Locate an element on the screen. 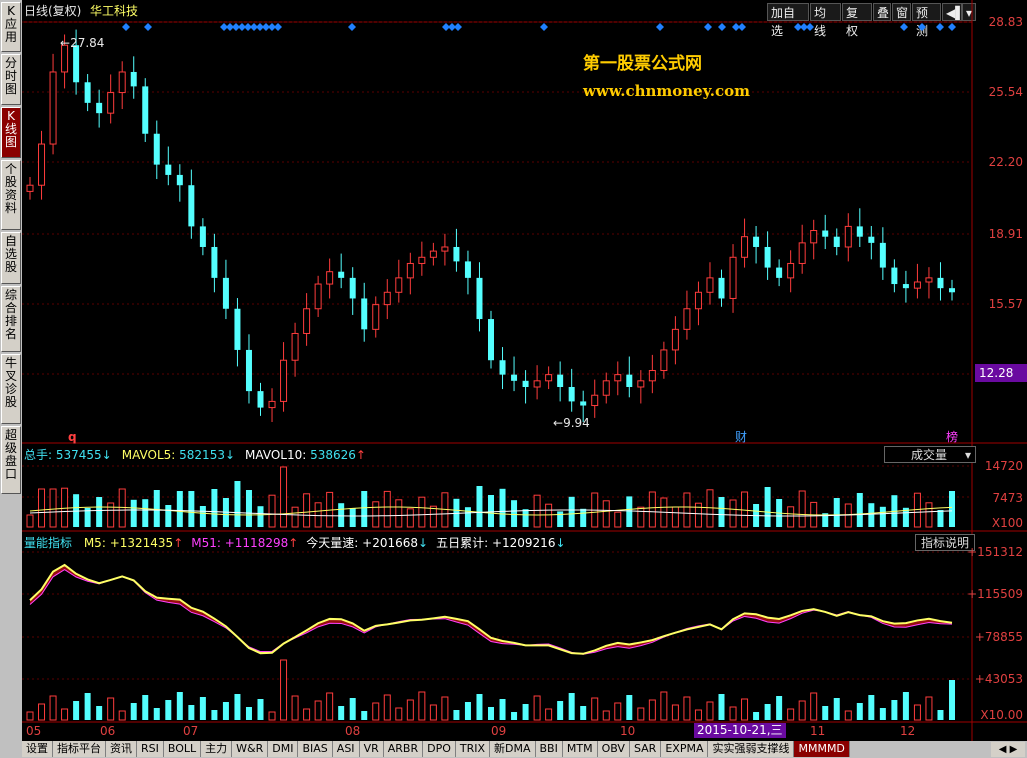 This screenshot has width=1027, height=758. bottom-tab-20: 实实强弱支撑线 is located at coordinates (751, 749).